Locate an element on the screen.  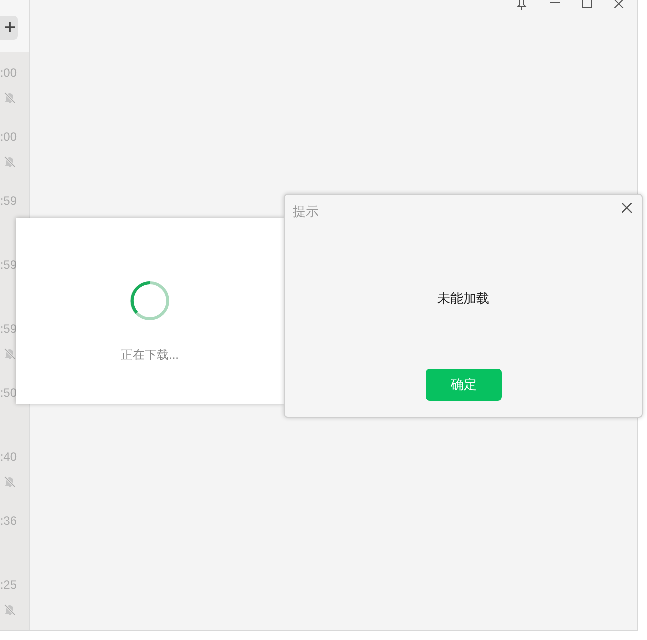
add-button: + is located at coordinates (9, 28).